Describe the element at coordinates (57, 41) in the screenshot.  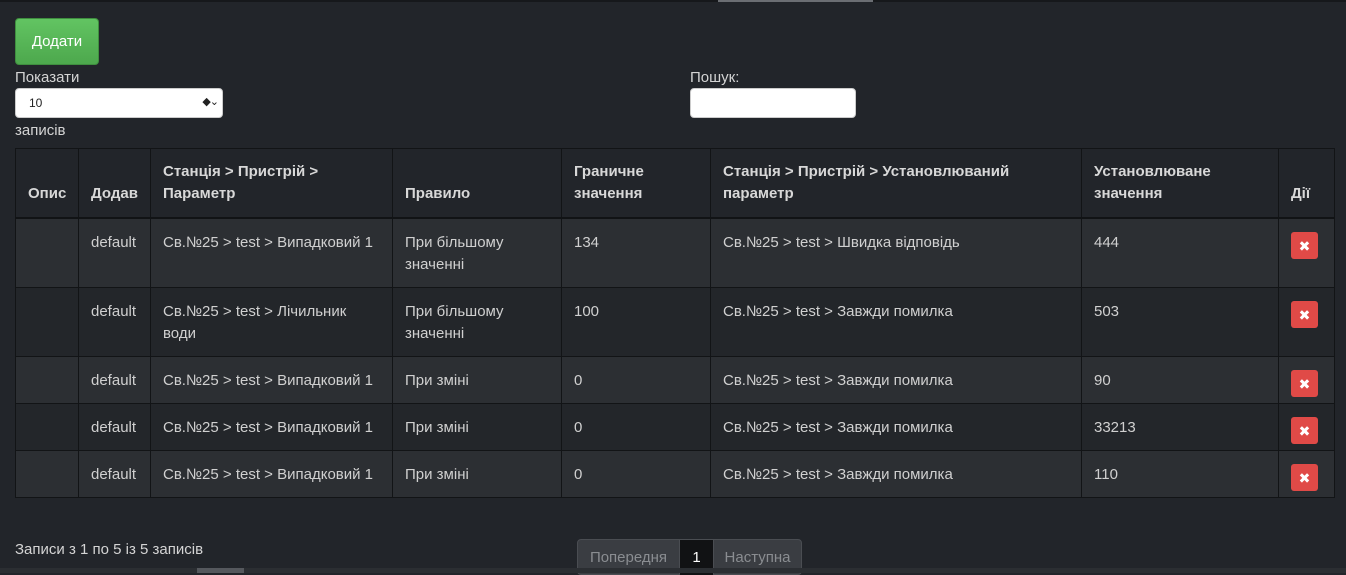
I see `add-button: Додати` at that location.